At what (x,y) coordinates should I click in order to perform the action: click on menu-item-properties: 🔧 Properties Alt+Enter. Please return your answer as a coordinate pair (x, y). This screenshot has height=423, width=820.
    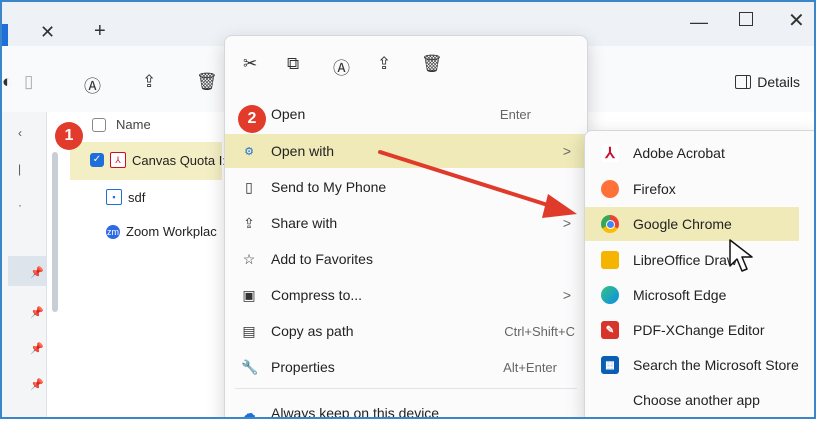
    Looking at the image, I should click on (406, 367).